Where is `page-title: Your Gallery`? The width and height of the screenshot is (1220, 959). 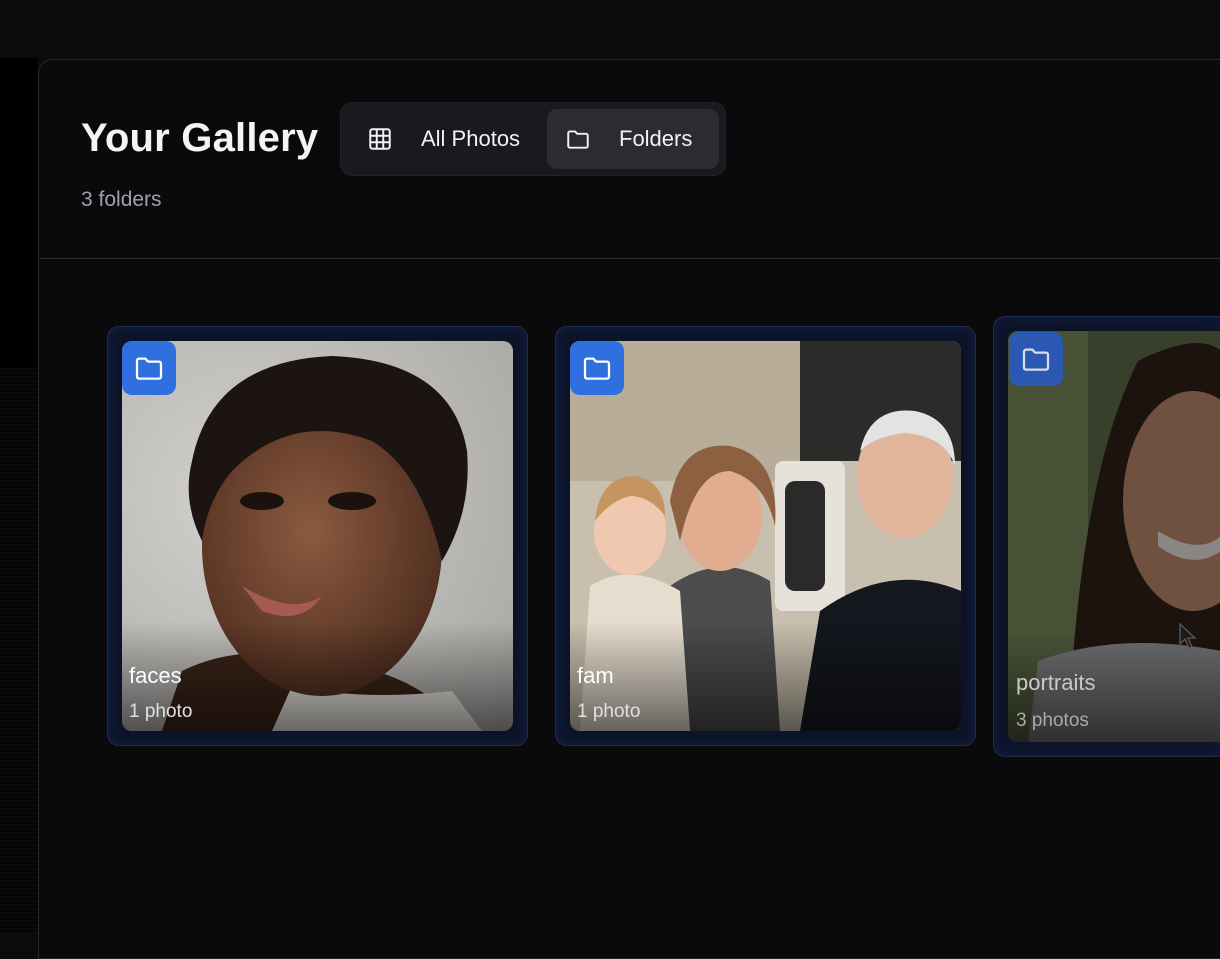
page-title: Your Gallery is located at coordinates (200, 138).